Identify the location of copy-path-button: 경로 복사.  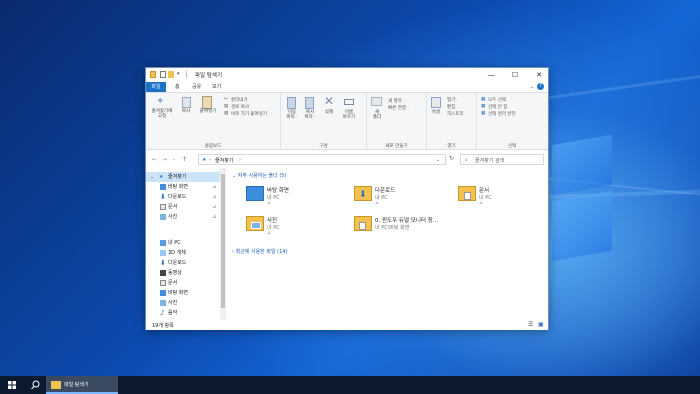
(240, 107).